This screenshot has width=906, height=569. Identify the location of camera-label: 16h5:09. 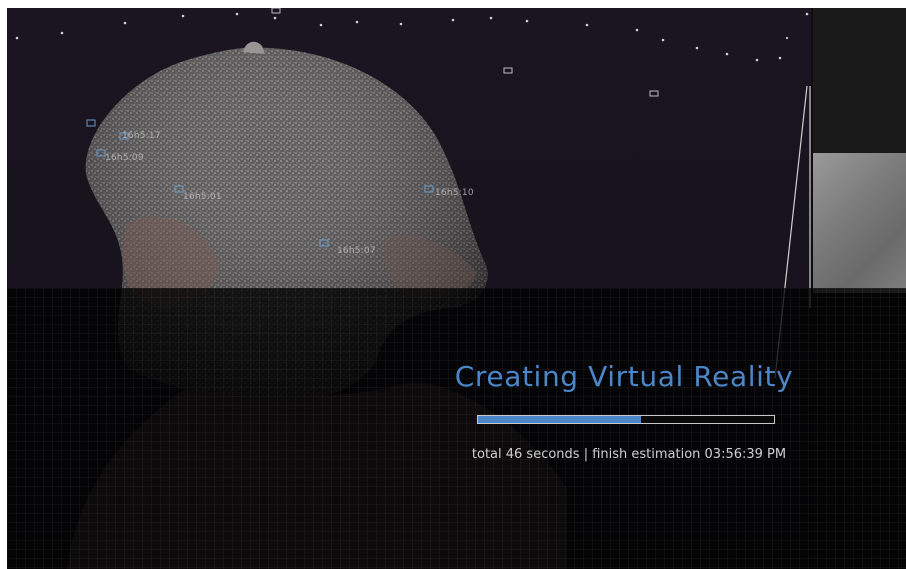
(124, 158).